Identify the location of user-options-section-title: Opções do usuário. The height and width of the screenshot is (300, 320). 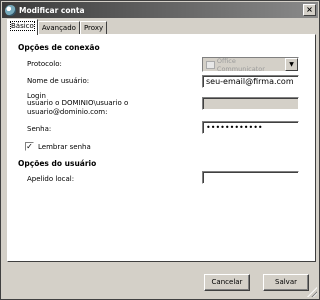
(57, 163).